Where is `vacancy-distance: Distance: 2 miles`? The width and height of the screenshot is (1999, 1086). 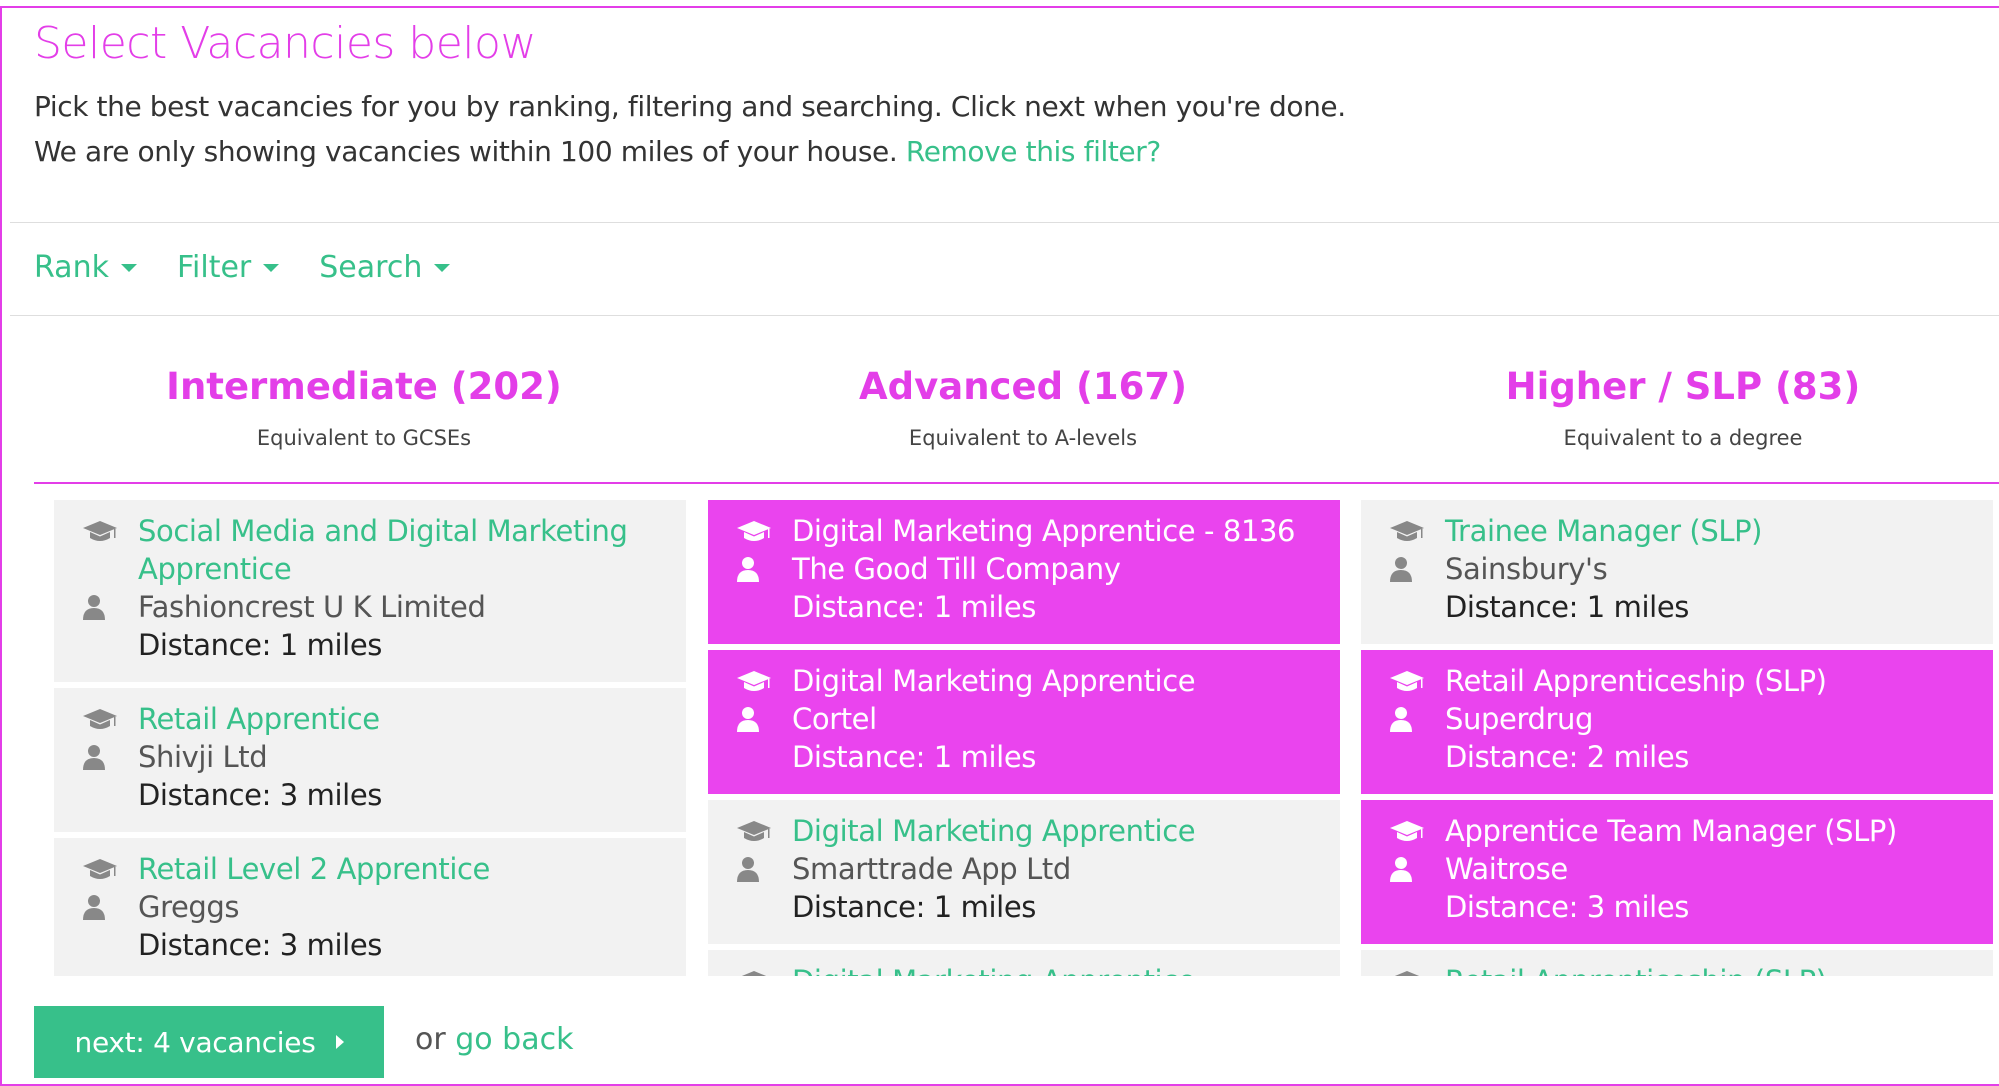
vacancy-distance: Distance: 2 miles is located at coordinates (1567, 757).